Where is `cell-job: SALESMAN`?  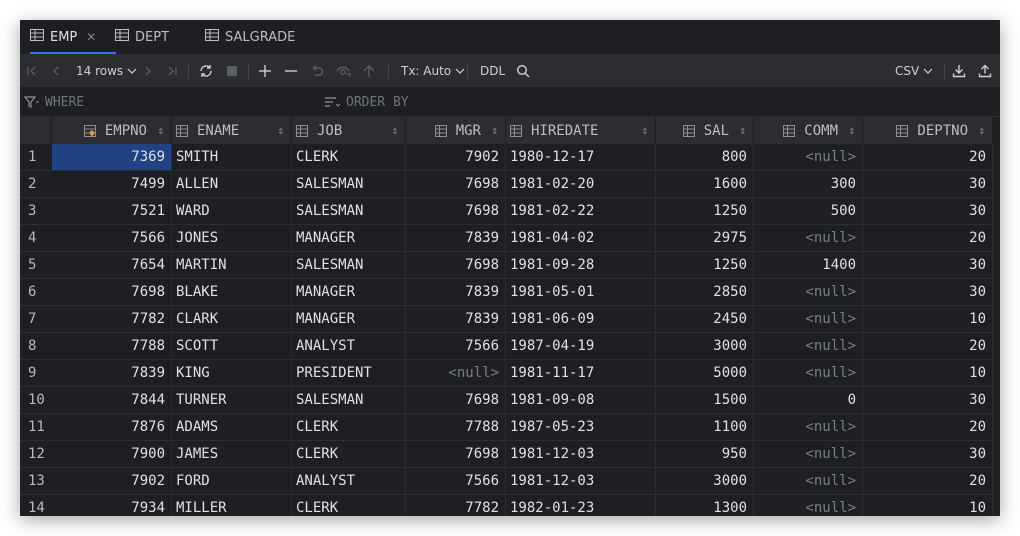 cell-job: SALESMAN is located at coordinates (349, 265).